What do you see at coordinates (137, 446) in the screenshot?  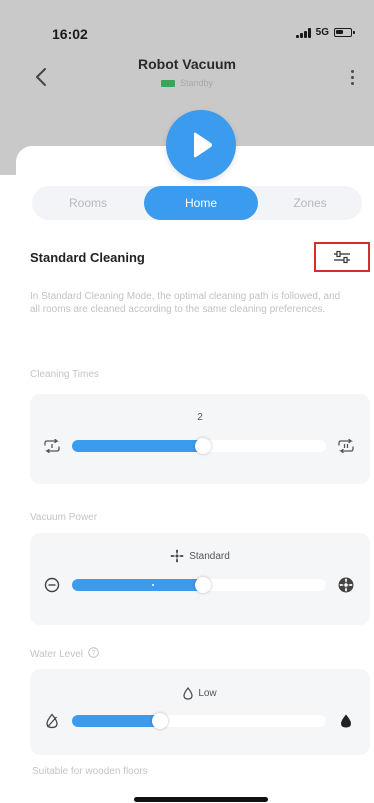 I see `cleaning-times-fill` at bounding box center [137, 446].